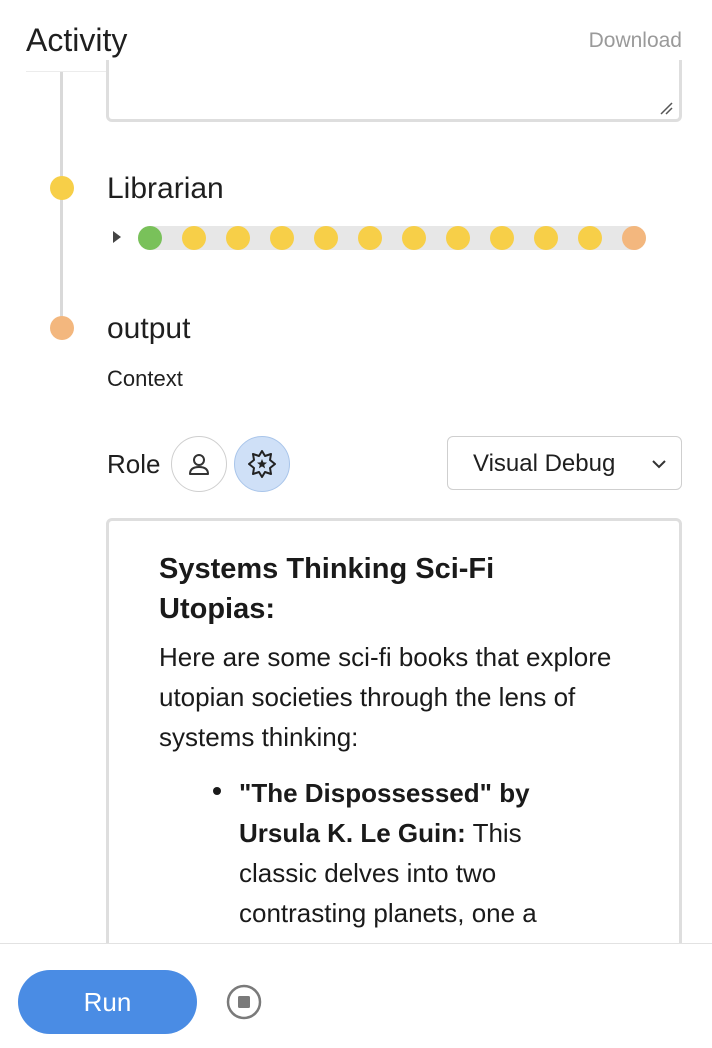 The image size is (712, 1048). I want to click on view-mode-value: Visual Debug, so click(544, 463).